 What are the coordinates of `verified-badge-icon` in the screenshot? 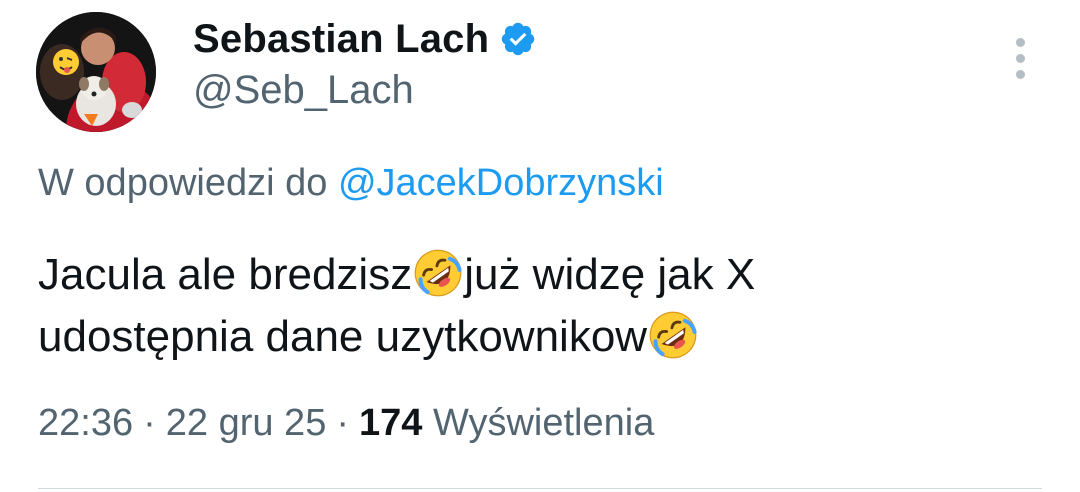 It's located at (518, 39).